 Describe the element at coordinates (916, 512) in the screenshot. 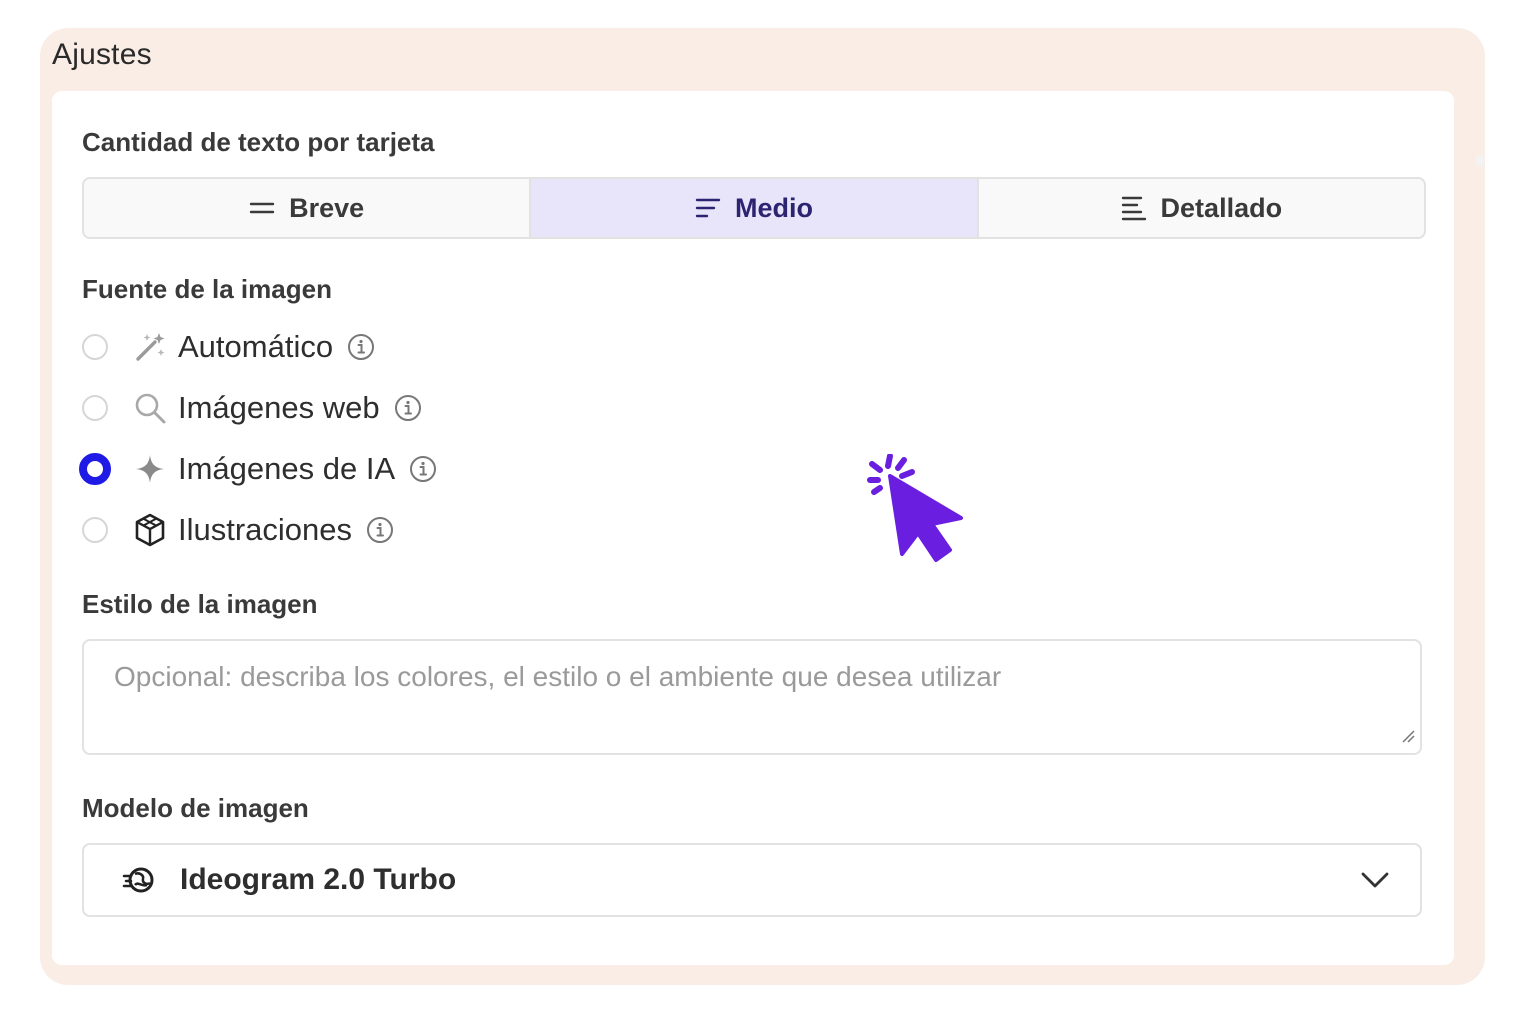

I see `click-cursor-icon` at that location.